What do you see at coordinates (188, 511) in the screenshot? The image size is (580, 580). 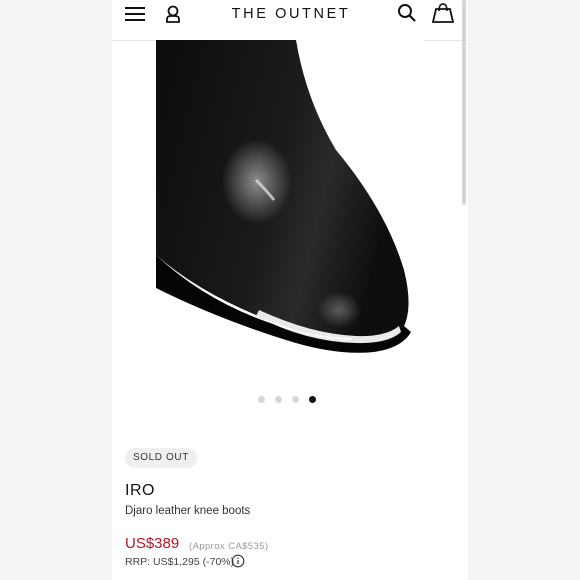 I see `product-name: Djaro leather knee boots` at bounding box center [188, 511].